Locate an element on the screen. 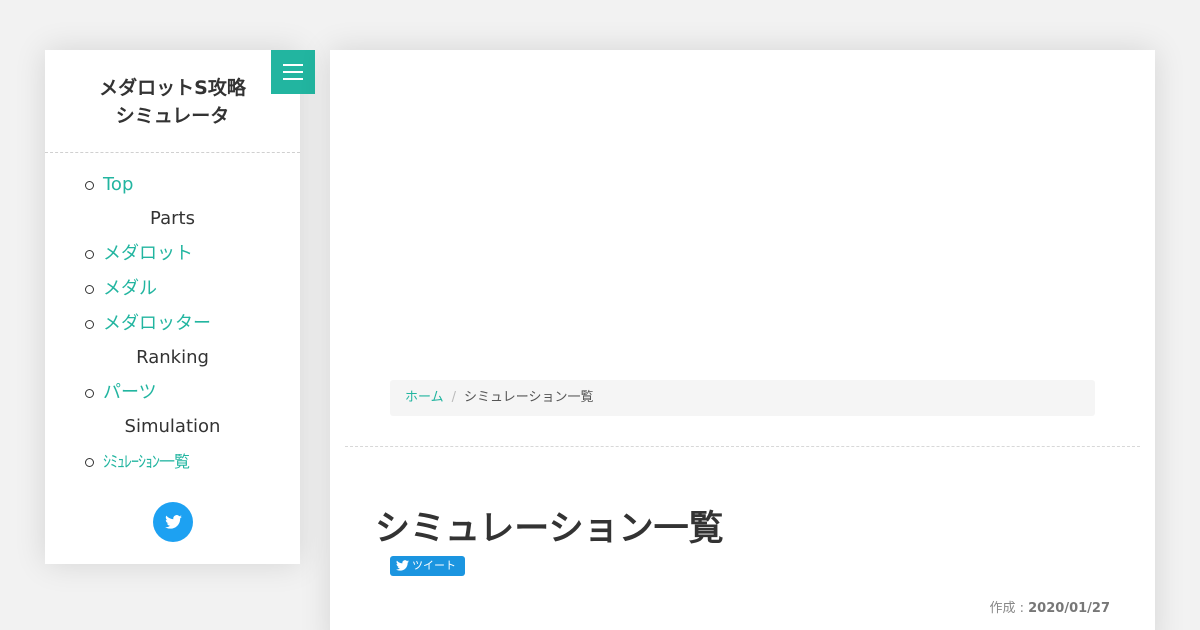 The image size is (1200, 630). nav-link-medarotter: メダロッター is located at coordinates (157, 323).